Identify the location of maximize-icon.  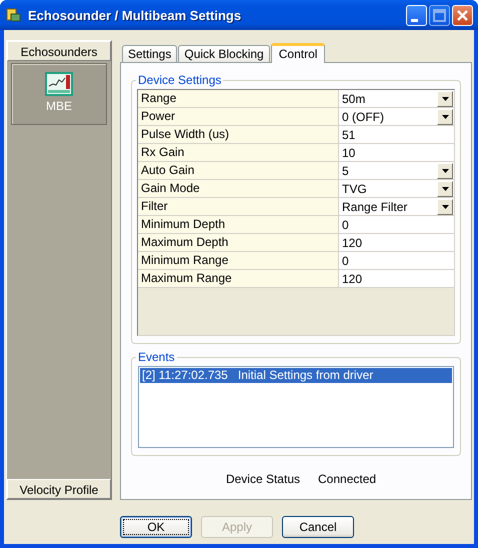
(439, 15).